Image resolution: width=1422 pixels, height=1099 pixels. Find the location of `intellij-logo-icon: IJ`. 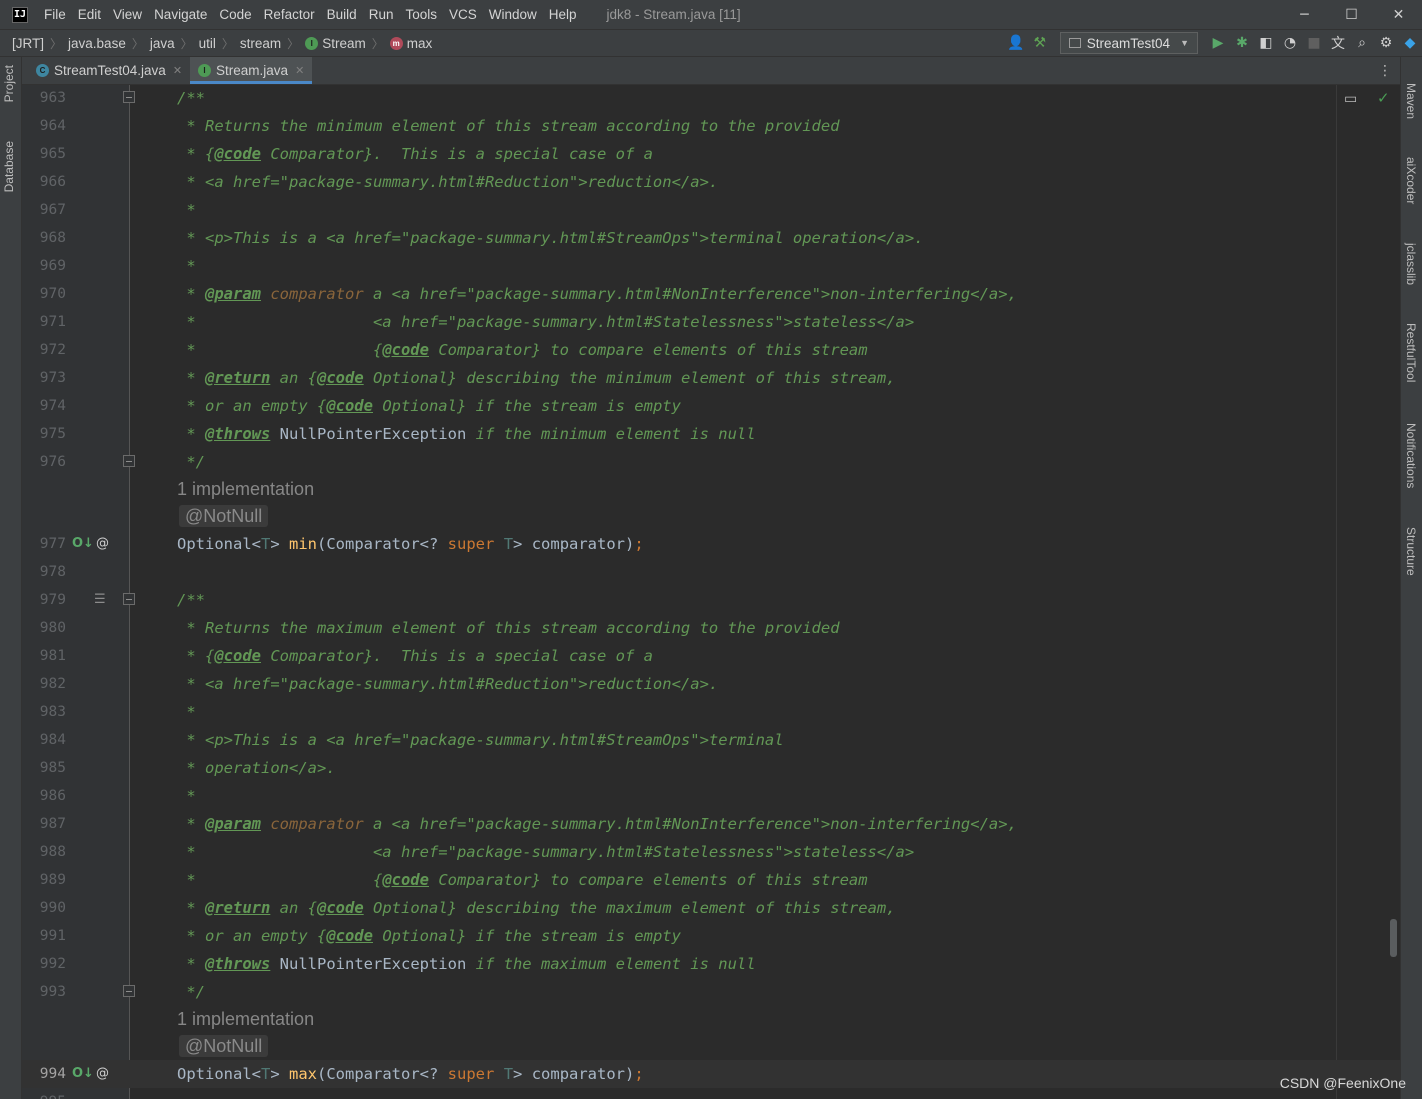

intellij-logo-icon: IJ is located at coordinates (20, 14).